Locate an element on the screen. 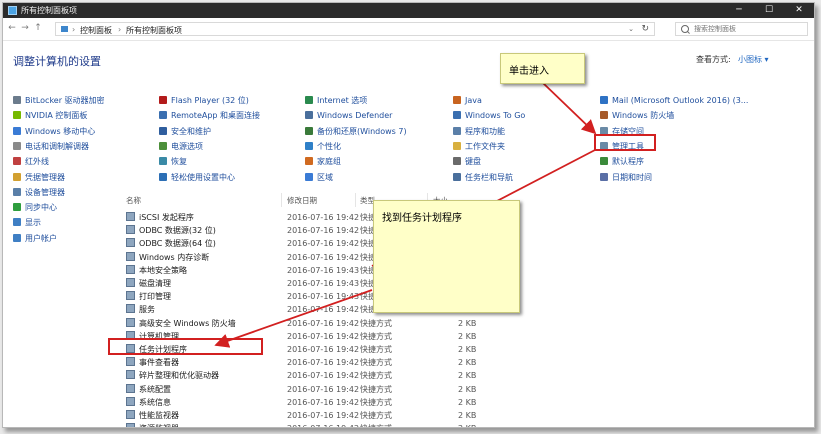 Image resolution: width=821 pixels, height=434 pixels. highlight-admin-tools is located at coordinates (625, 142).